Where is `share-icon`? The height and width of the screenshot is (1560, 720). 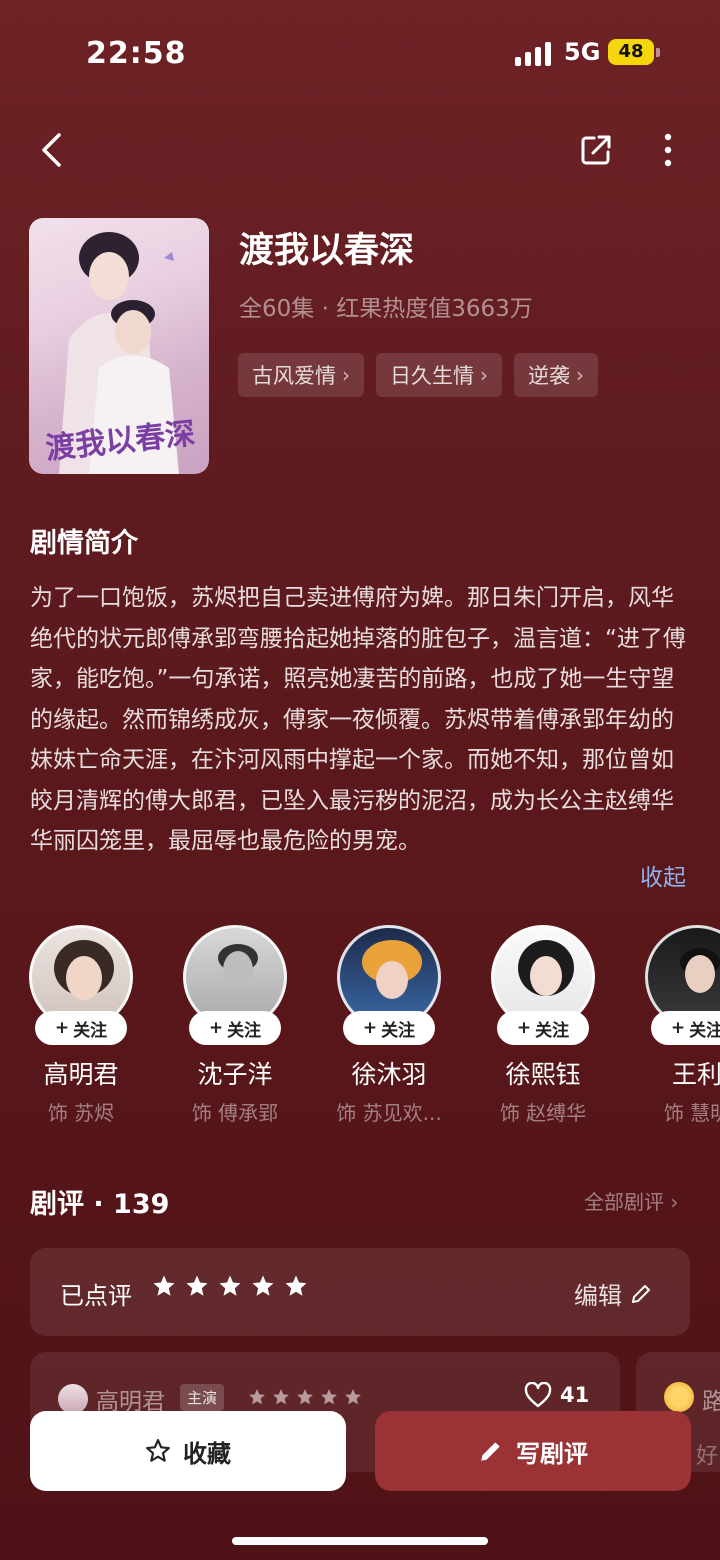
share-icon is located at coordinates (596, 150).